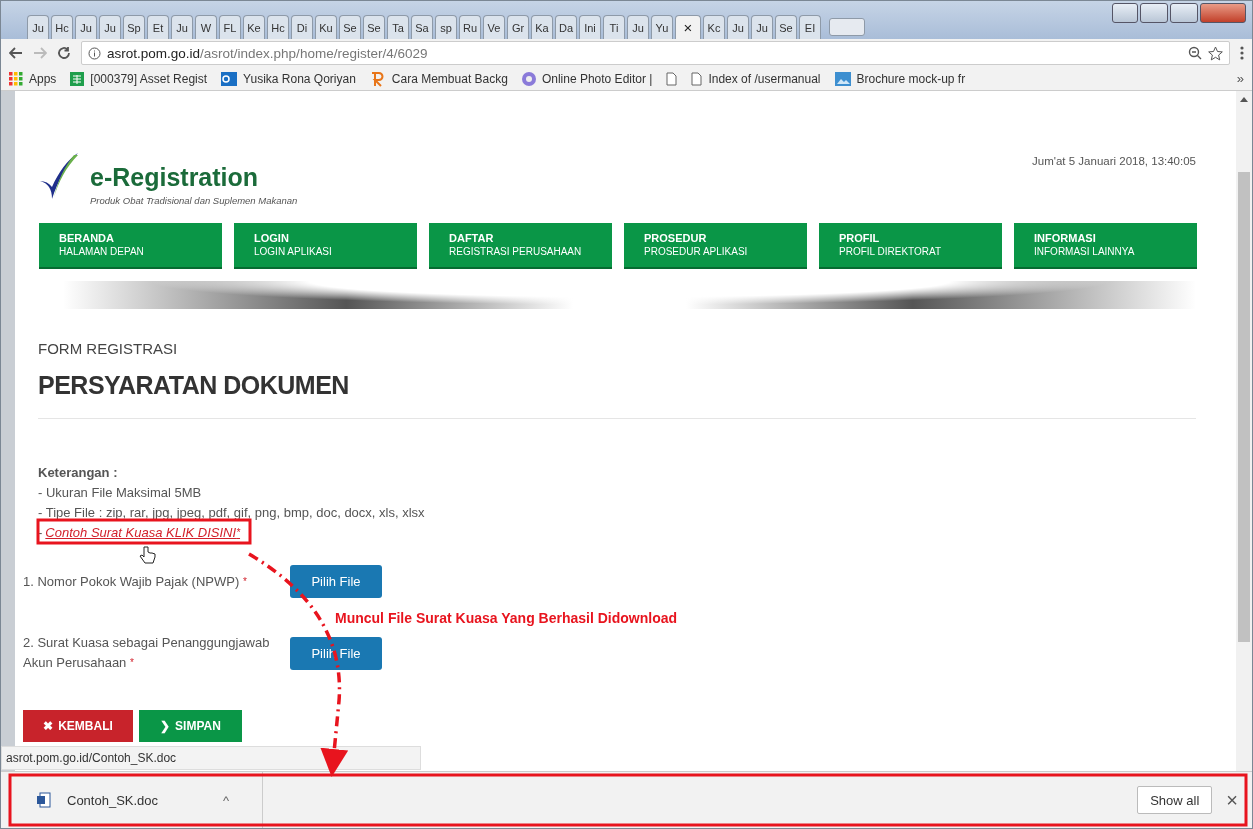 The width and height of the screenshot is (1253, 829). What do you see at coordinates (175, 177) in the screenshot?
I see `site-title: e-Registration` at bounding box center [175, 177].